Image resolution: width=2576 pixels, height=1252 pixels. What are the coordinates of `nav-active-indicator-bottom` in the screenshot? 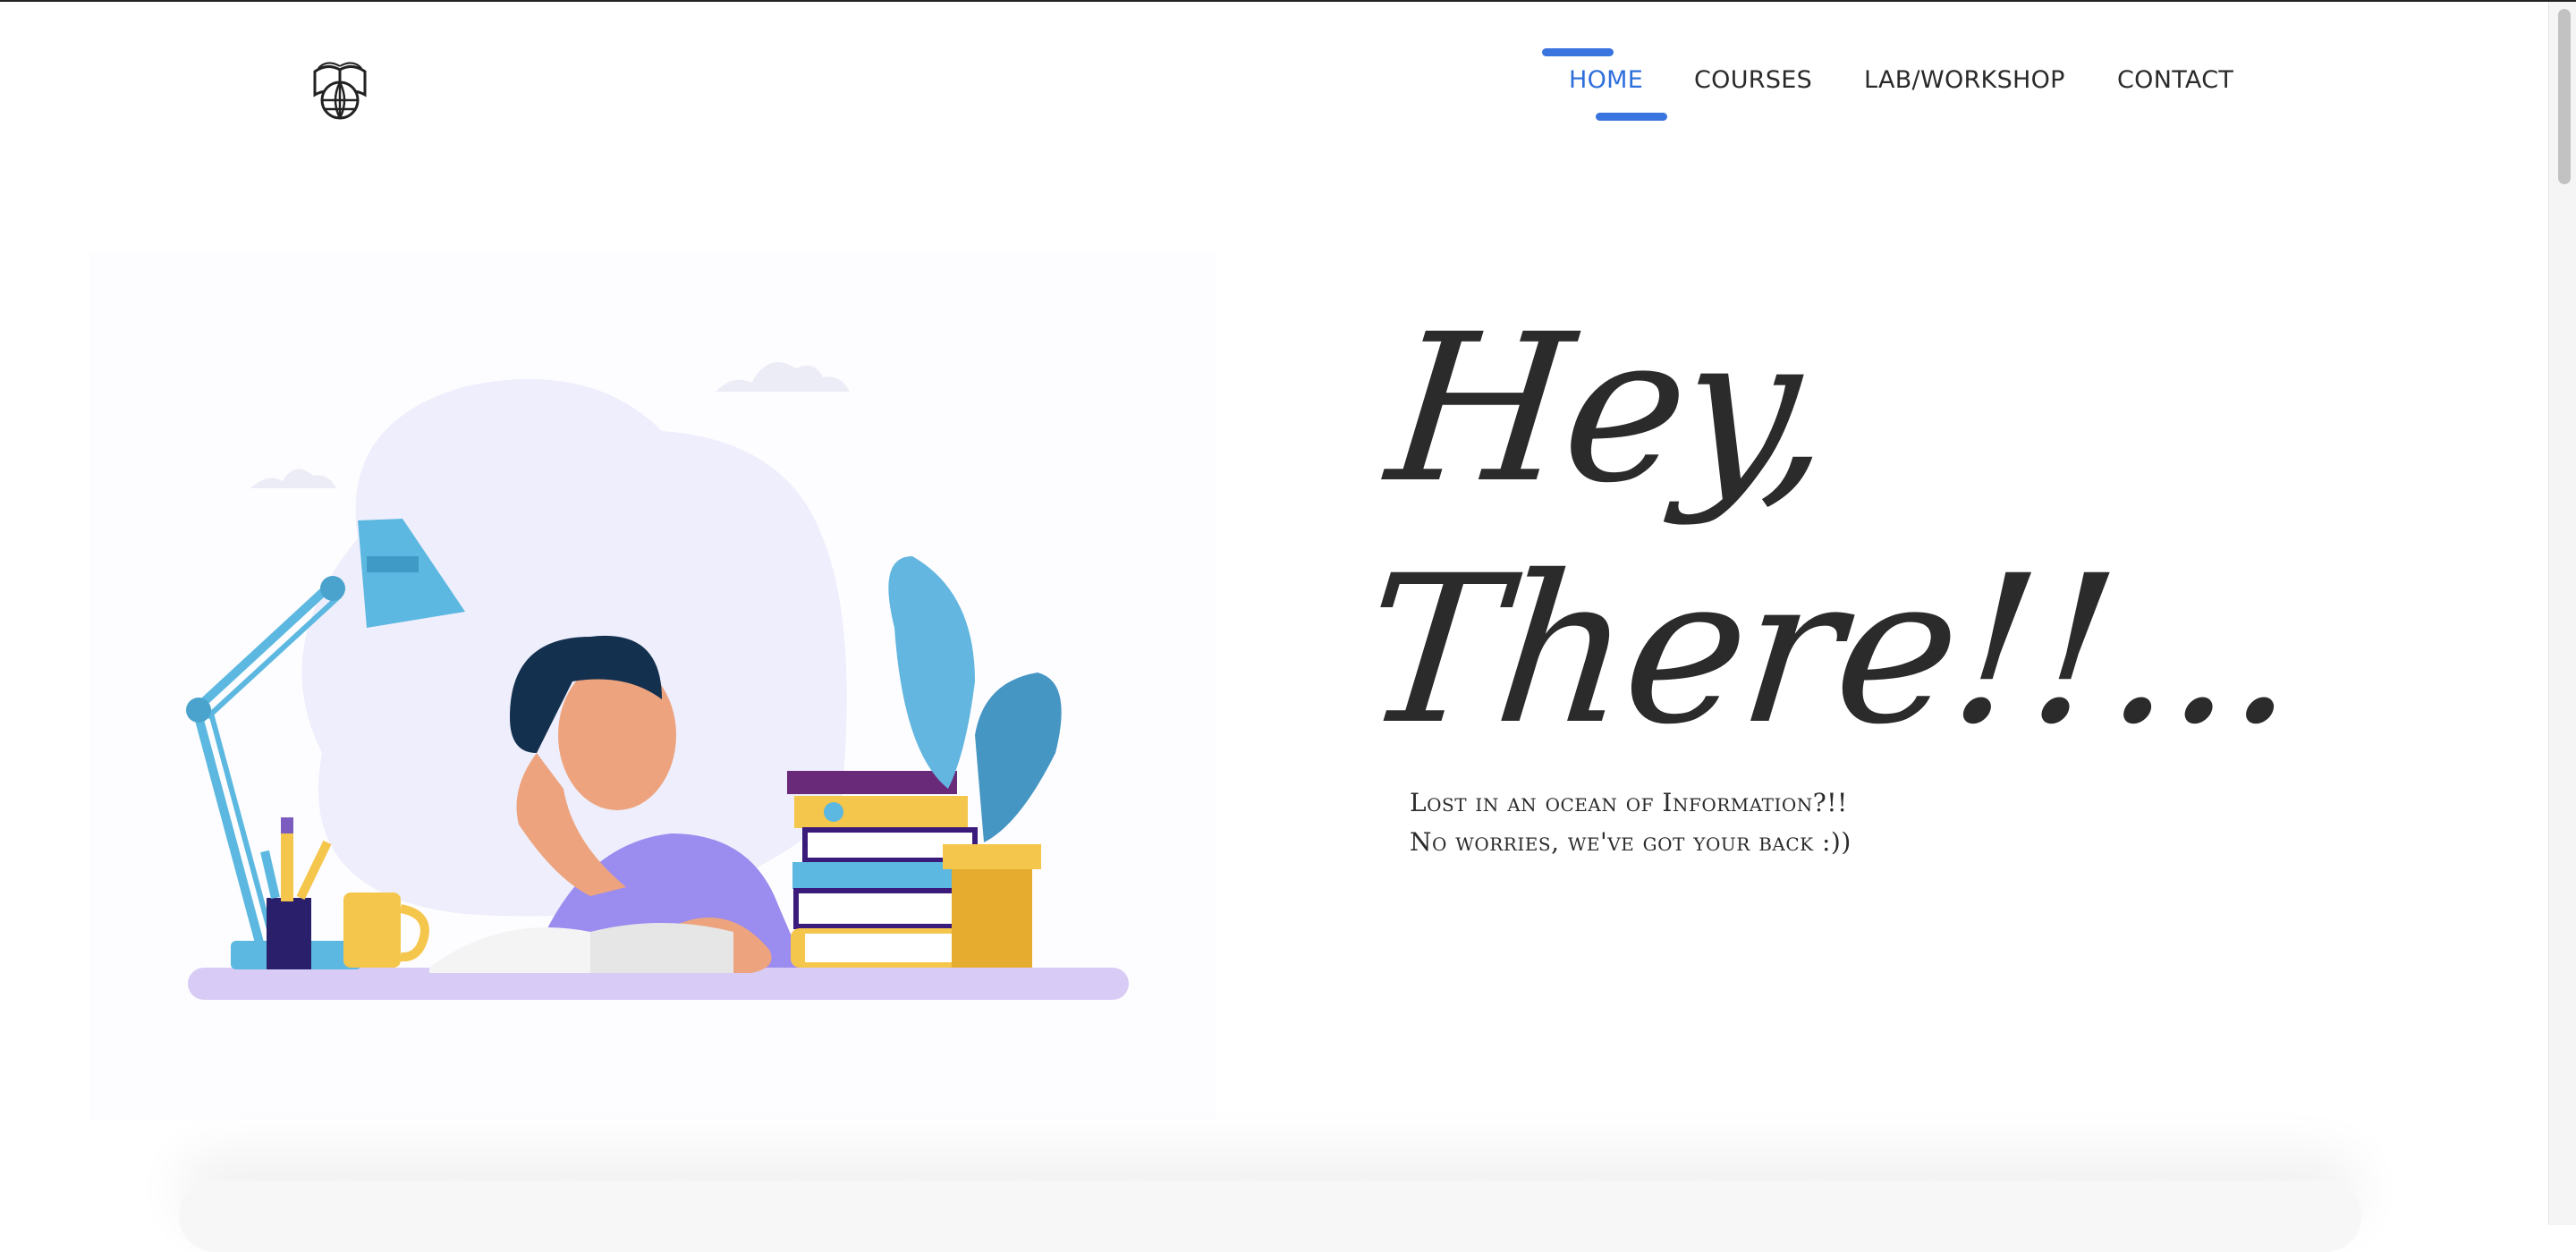 It's located at (1631, 117).